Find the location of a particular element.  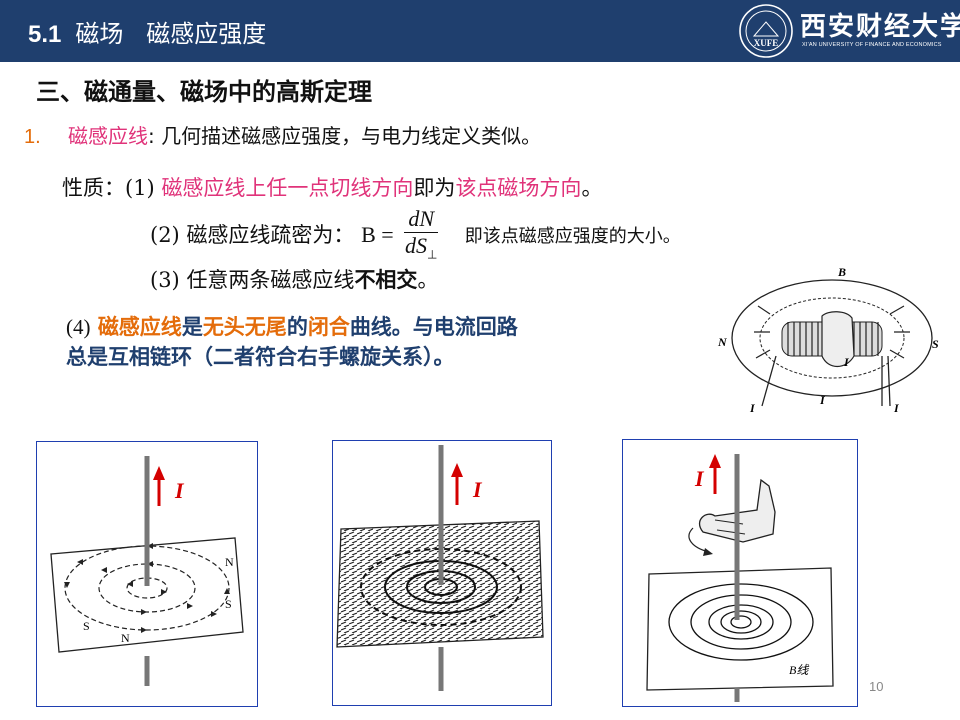

university-emblem-icon: XUFE is located at coordinates (766, 31).